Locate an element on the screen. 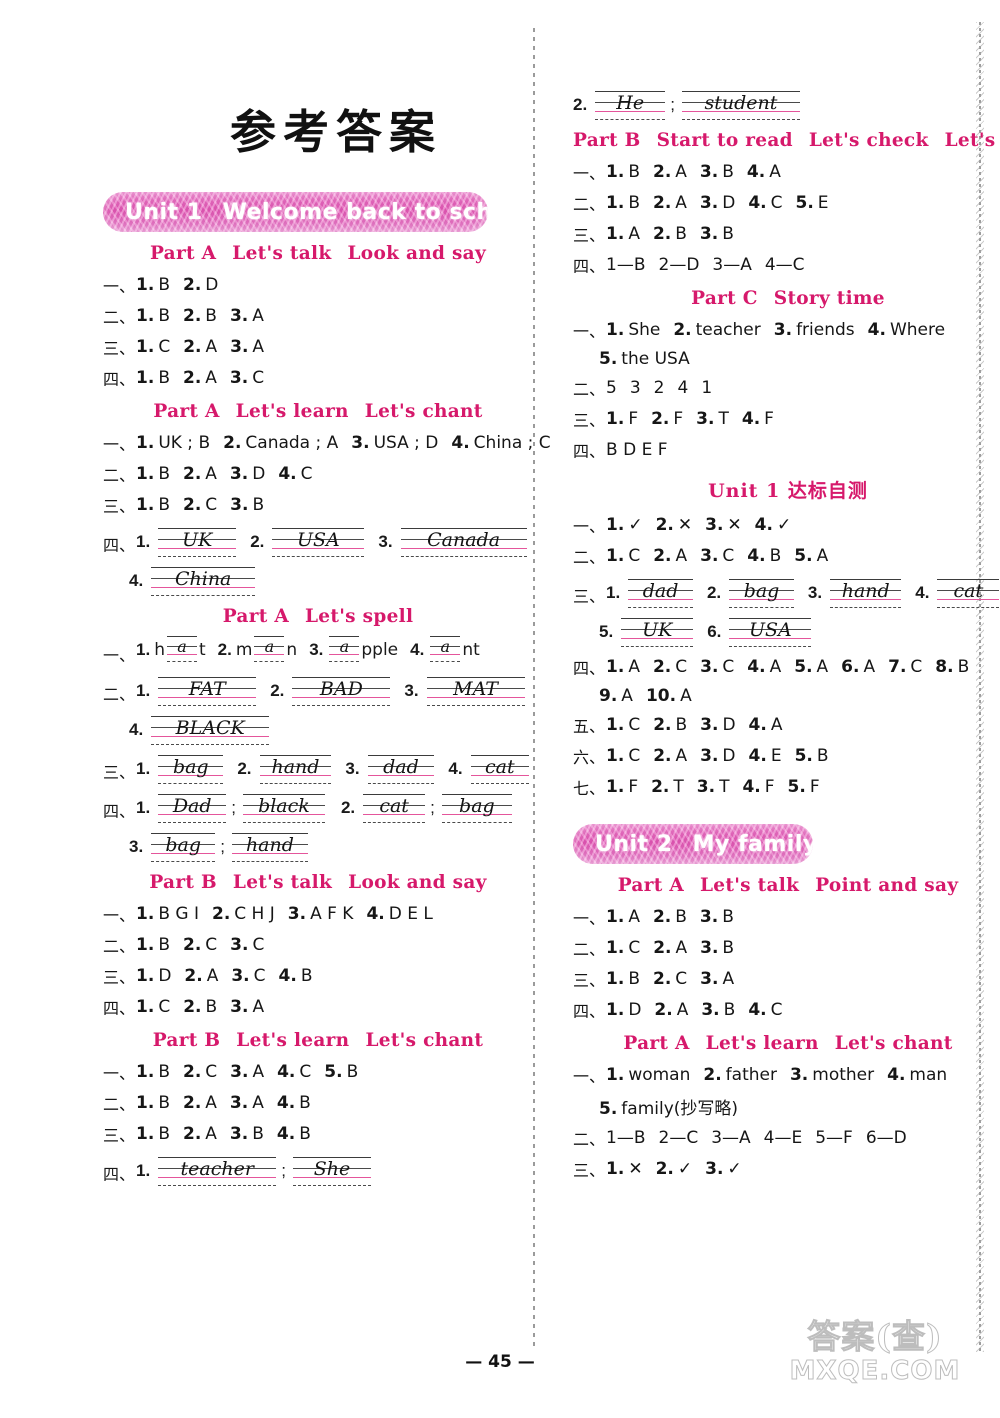  writing-guide: MAT is located at coordinates (475, 690).